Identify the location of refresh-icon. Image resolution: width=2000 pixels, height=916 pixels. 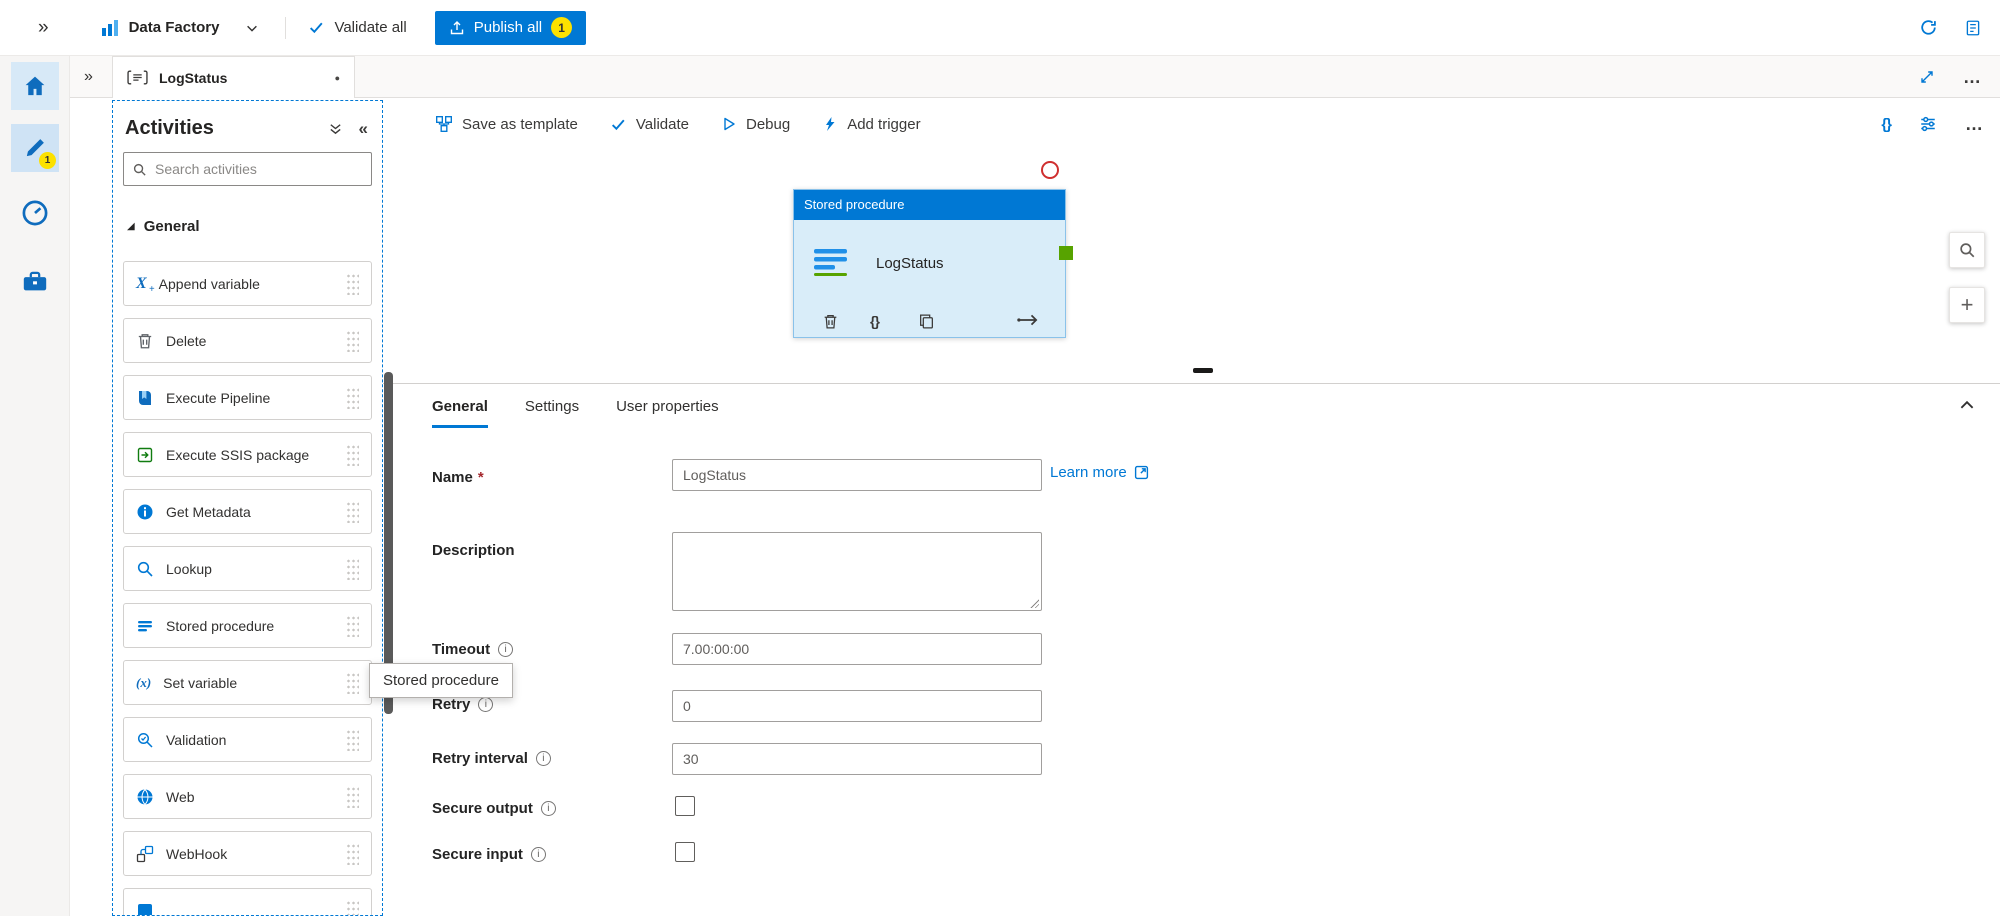
(1928, 27).